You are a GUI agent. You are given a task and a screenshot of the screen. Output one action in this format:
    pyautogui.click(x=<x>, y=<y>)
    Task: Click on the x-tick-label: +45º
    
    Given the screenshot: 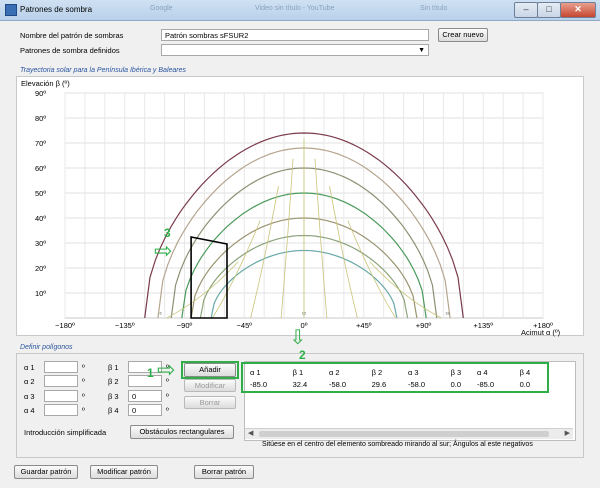 What is the action you would take?
    pyautogui.click(x=364, y=325)
    